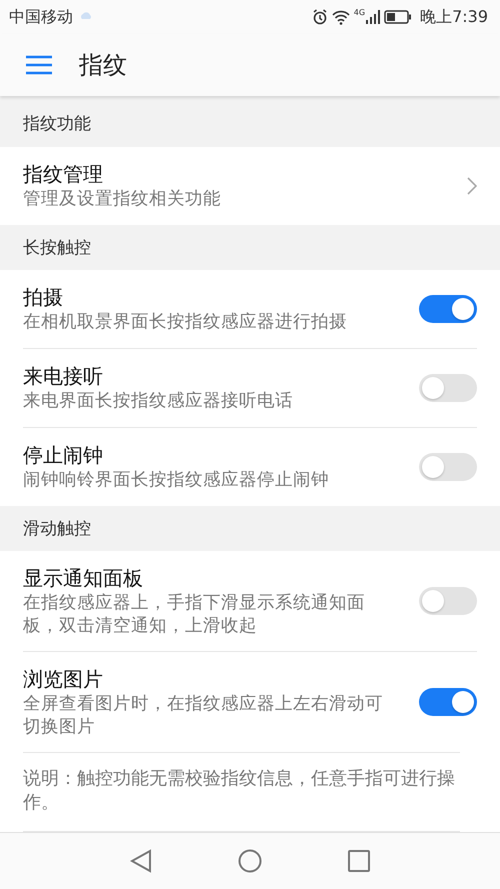 The width and height of the screenshot is (500, 889). I want to click on settings-row: 浏览图片 全屏查看图片时，在指纹感应器上左右滑动可切换图片, so click(250, 701).